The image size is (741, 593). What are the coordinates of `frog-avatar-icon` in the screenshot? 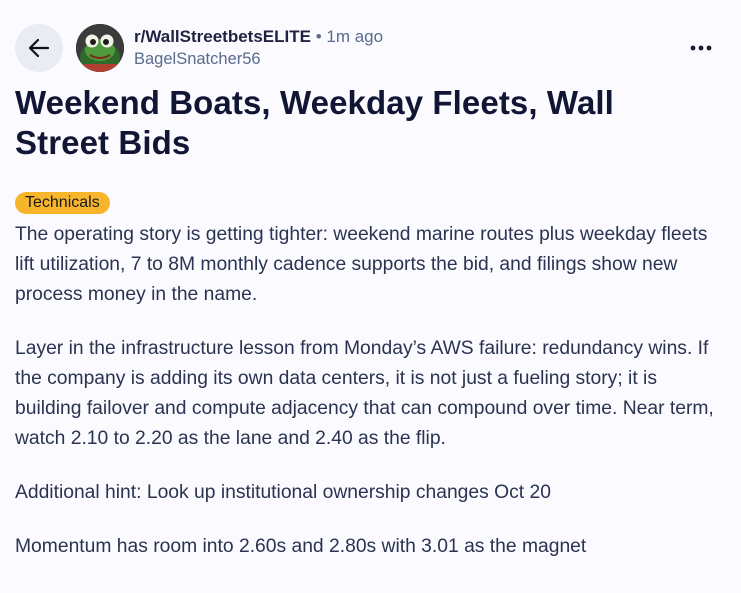 It's located at (100, 48).